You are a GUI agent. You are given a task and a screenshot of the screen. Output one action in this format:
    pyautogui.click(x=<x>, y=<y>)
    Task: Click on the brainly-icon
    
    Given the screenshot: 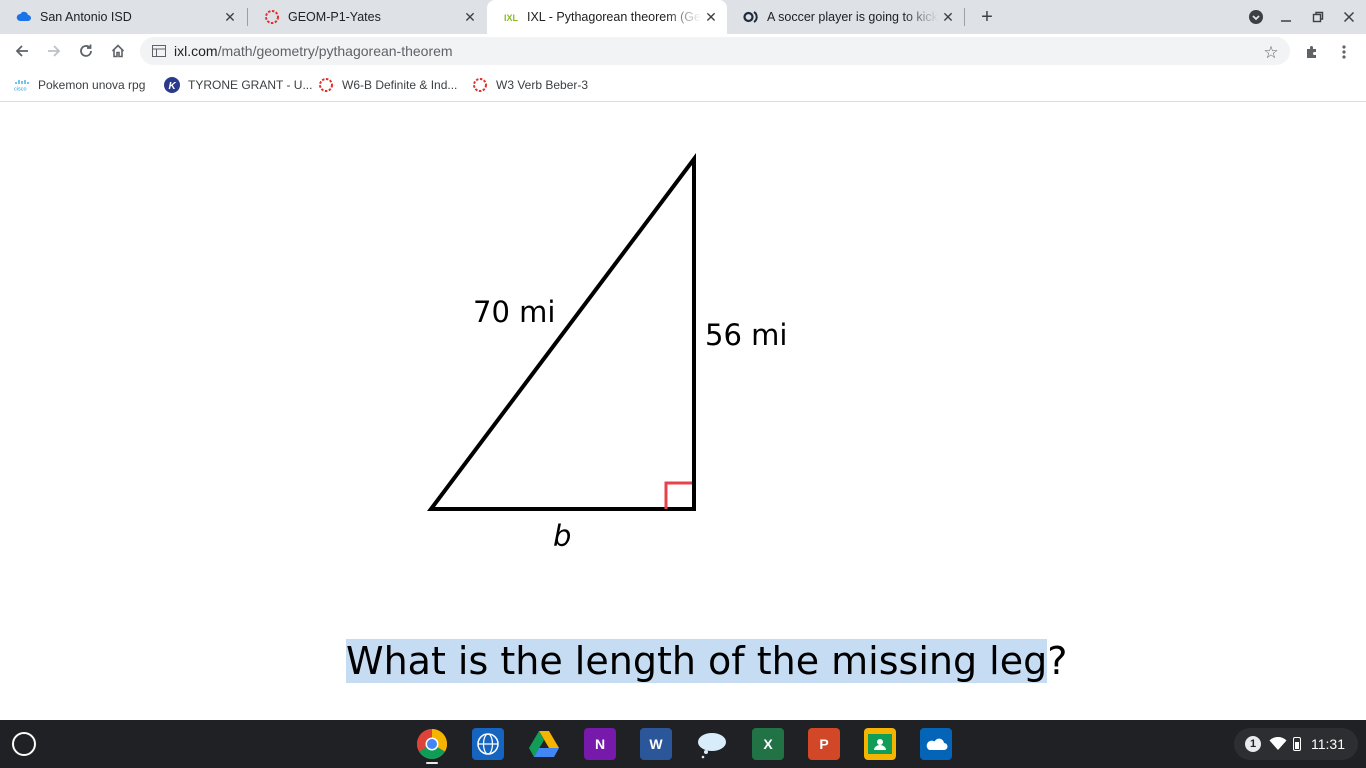 What is the action you would take?
    pyautogui.click(x=751, y=17)
    